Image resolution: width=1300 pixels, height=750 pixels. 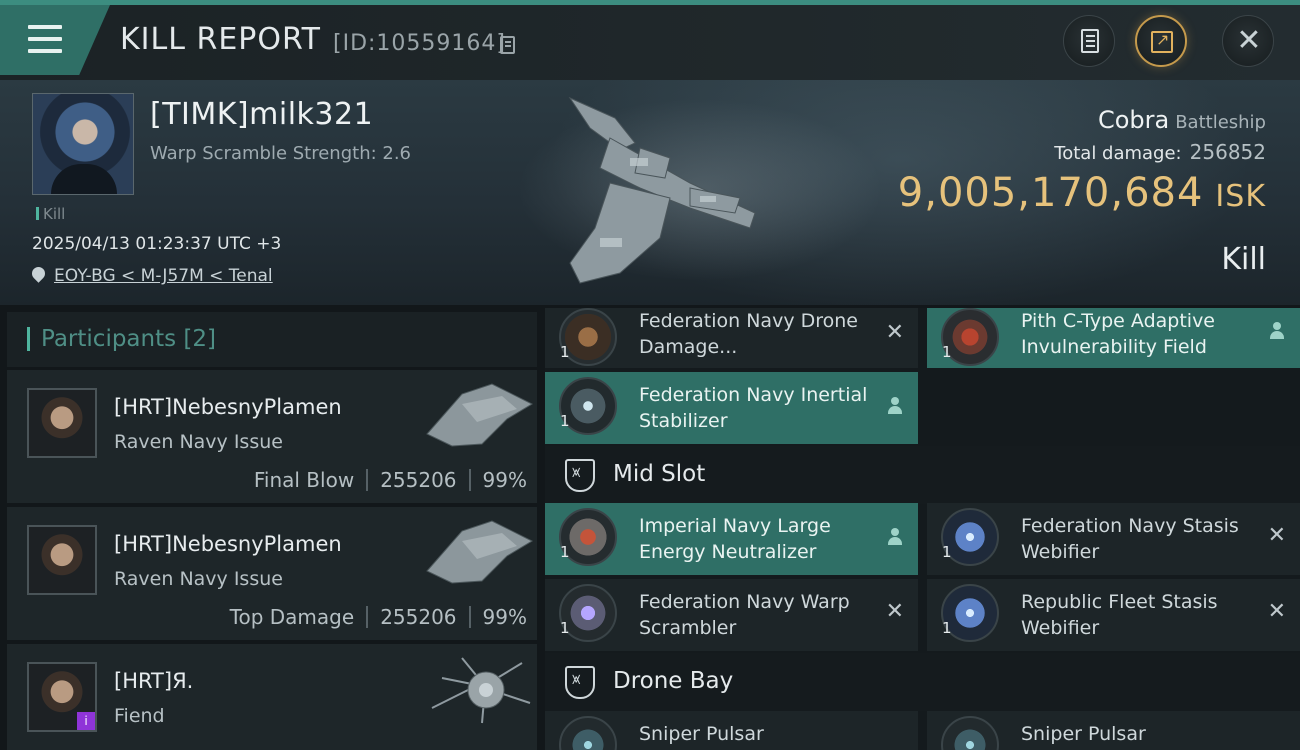 I want to click on participants-count: [2], so click(x=200, y=339).